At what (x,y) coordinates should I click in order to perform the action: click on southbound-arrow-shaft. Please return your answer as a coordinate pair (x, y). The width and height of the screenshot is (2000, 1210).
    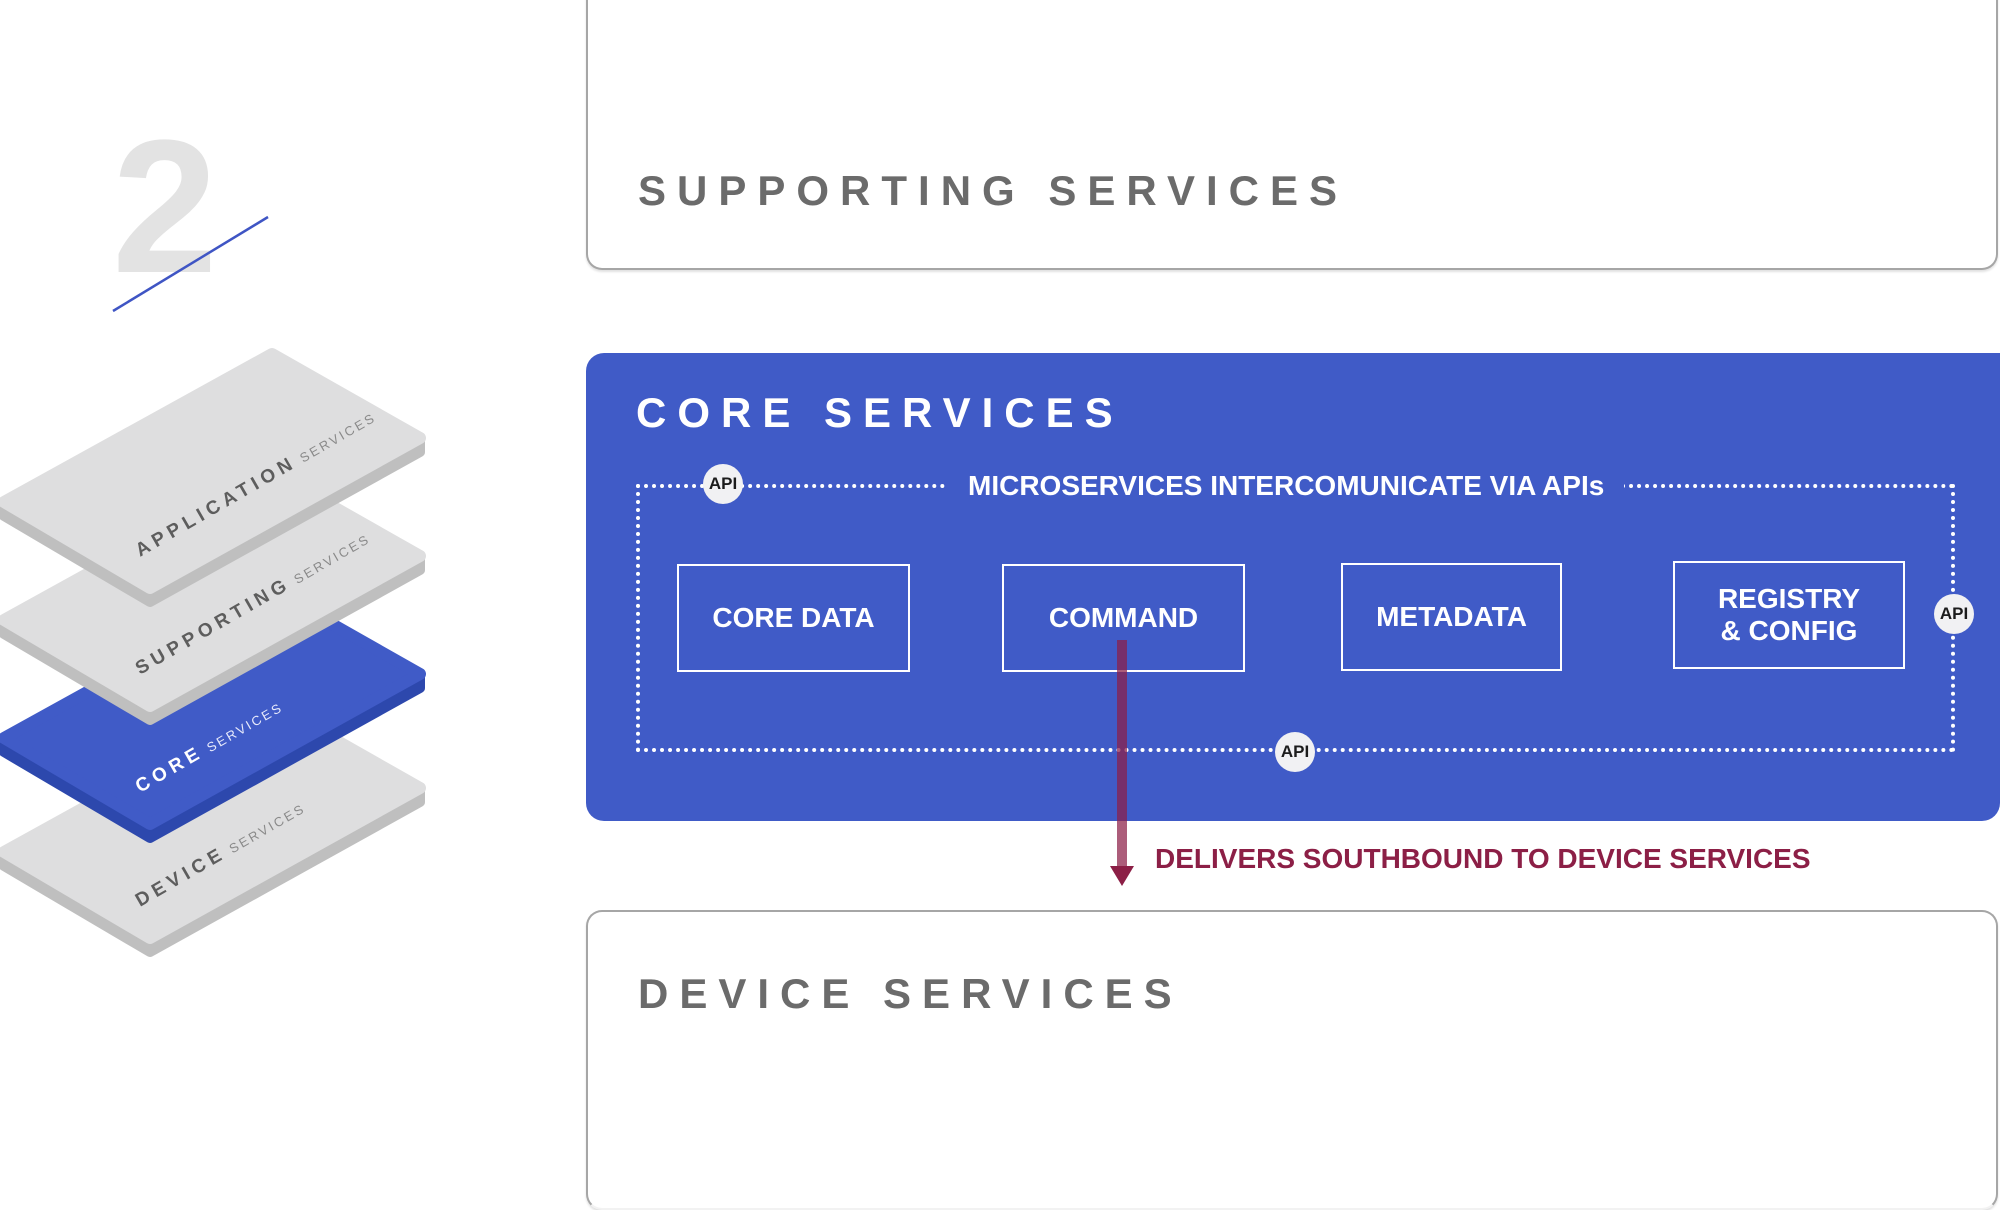
    Looking at the image, I should click on (1122, 755).